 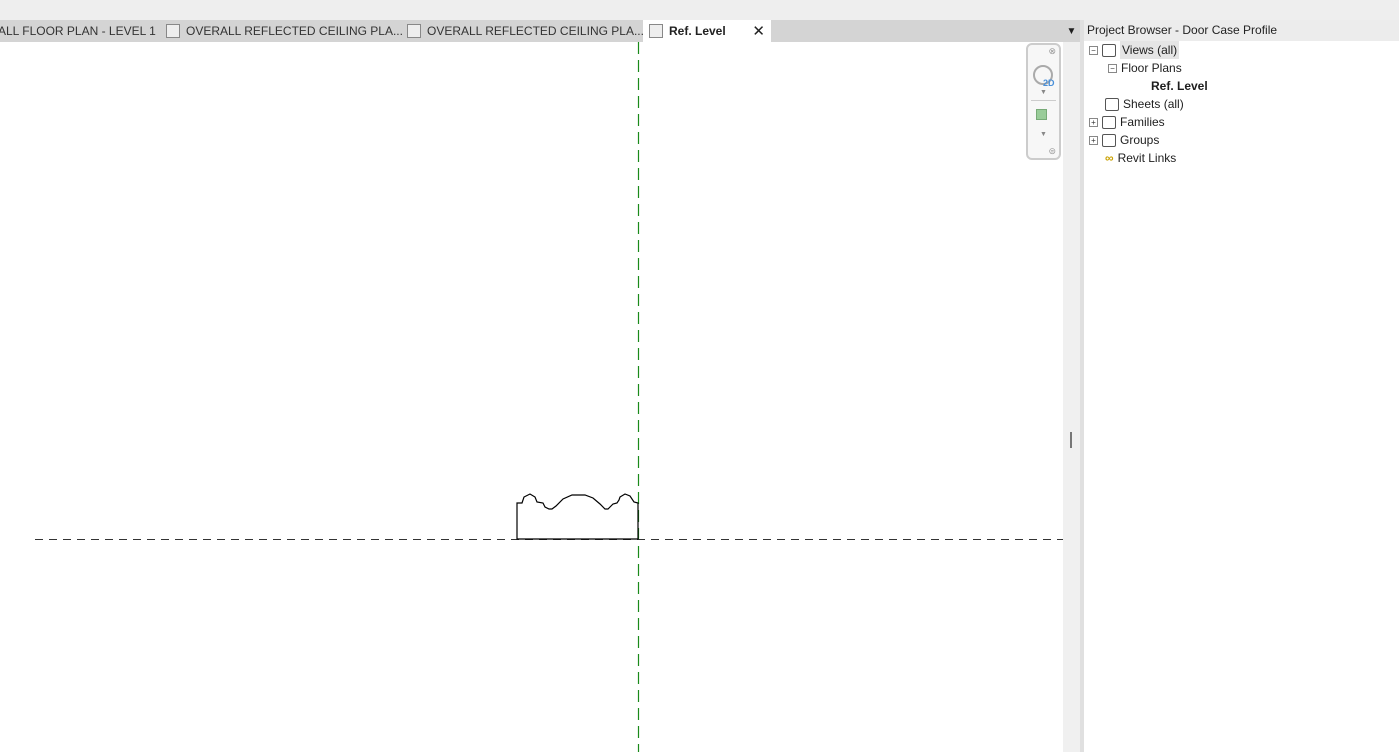 What do you see at coordinates (699, 10) in the screenshot?
I see `title-strip` at bounding box center [699, 10].